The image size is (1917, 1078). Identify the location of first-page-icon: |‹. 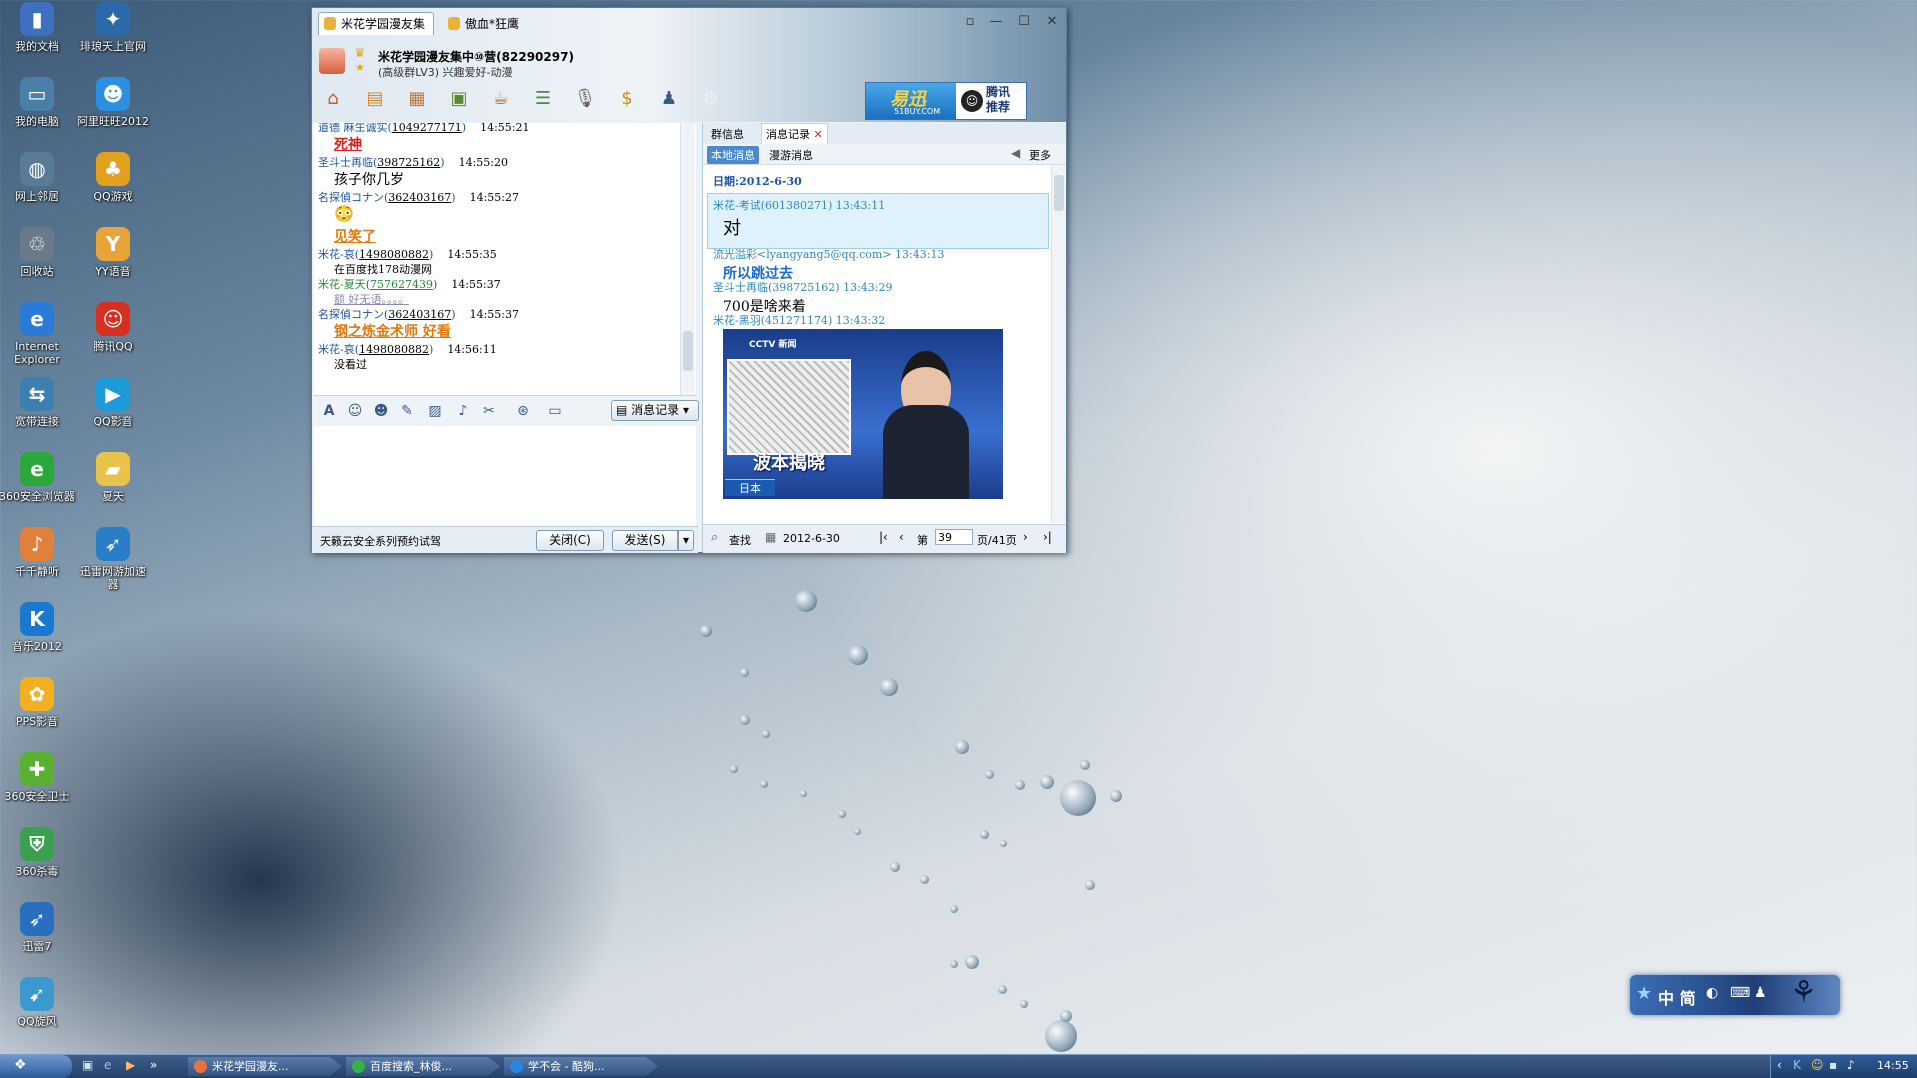
(883, 537).